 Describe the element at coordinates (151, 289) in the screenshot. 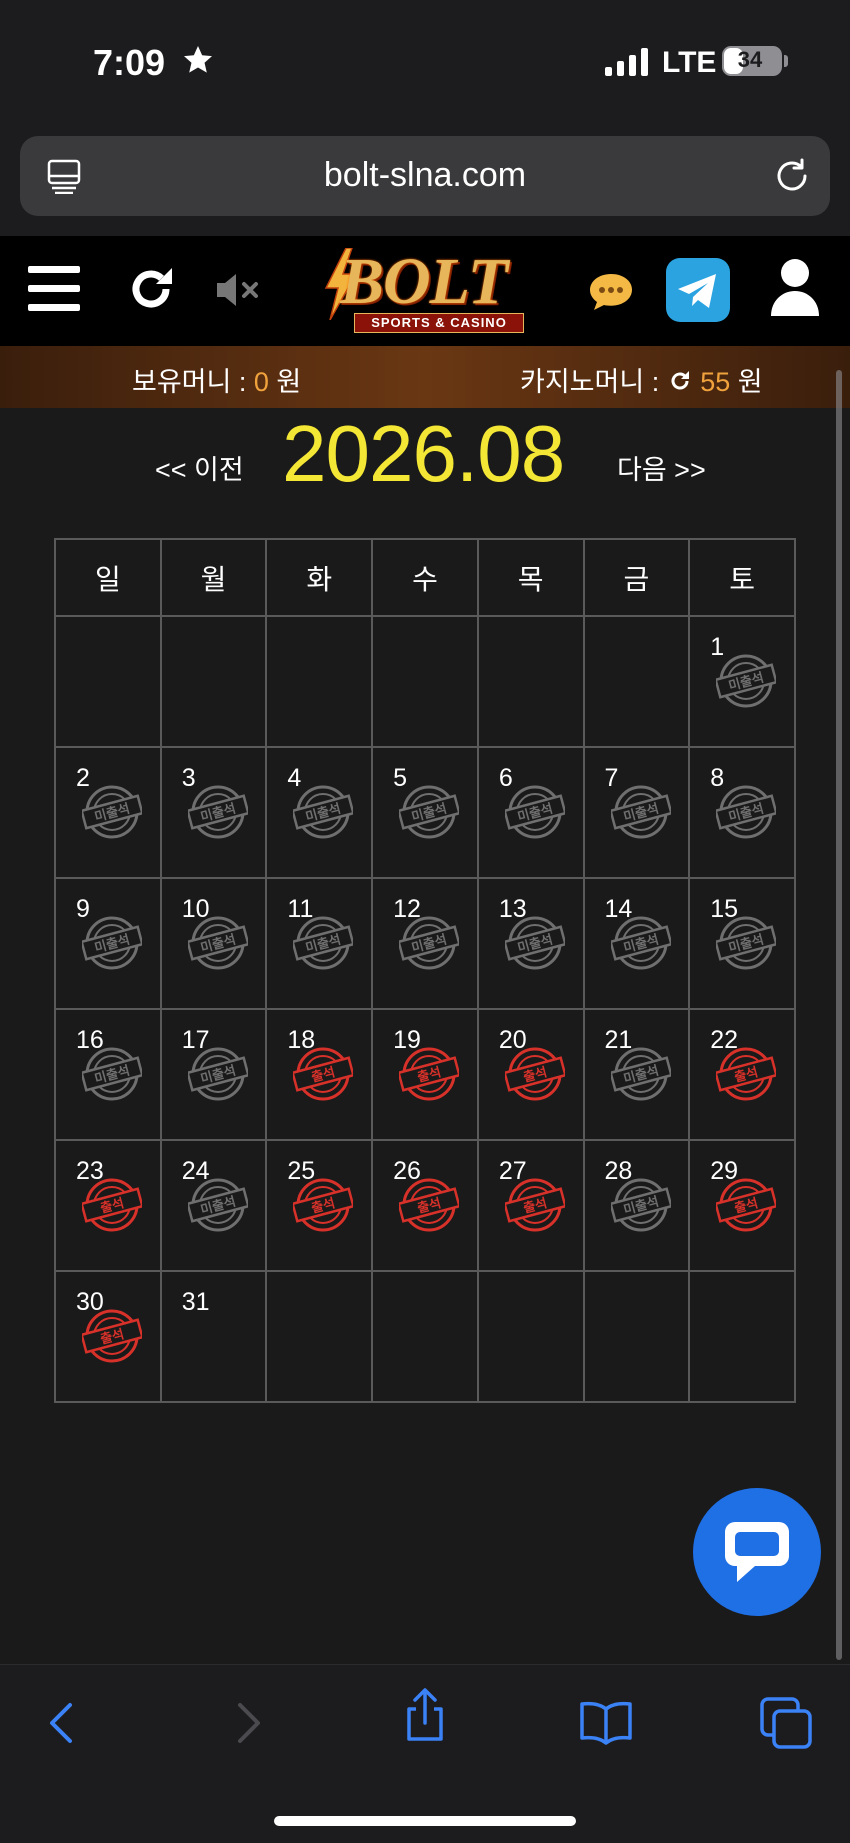

I see `refresh-icon` at that location.